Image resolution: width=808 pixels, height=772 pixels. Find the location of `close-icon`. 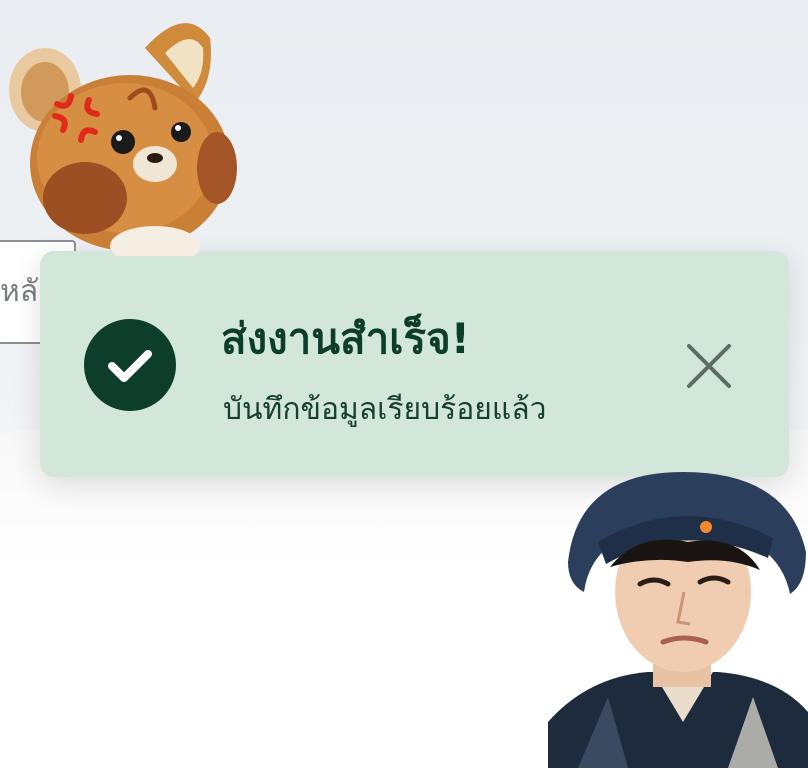

close-icon is located at coordinates (709, 366).